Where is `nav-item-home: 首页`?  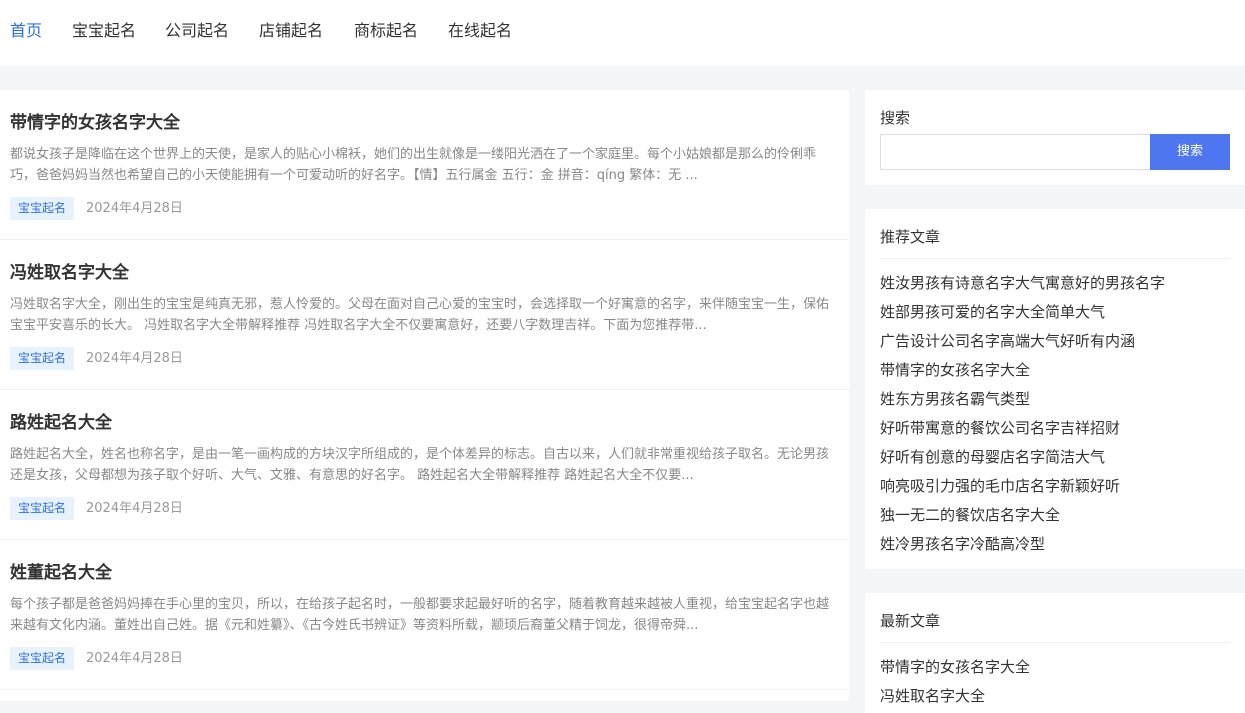
nav-item-home: 首页 is located at coordinates (26, 31).